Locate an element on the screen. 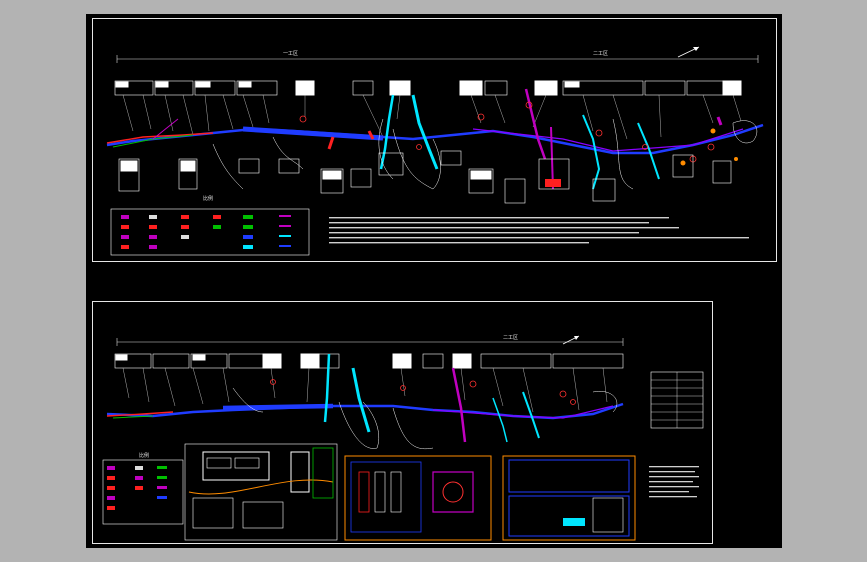  bottom-legend is located at coordinates (143, 492).